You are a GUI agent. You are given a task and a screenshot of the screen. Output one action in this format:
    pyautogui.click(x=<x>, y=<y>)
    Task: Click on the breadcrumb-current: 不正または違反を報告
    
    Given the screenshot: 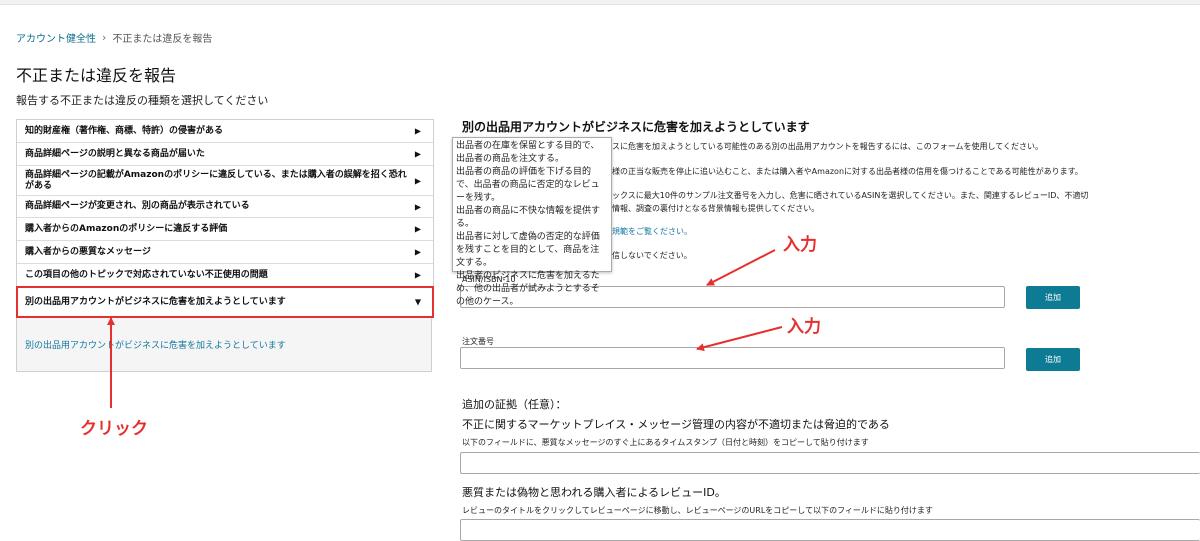 What is the action you would take?
    pyautogui.click(x=162, y=39)
    